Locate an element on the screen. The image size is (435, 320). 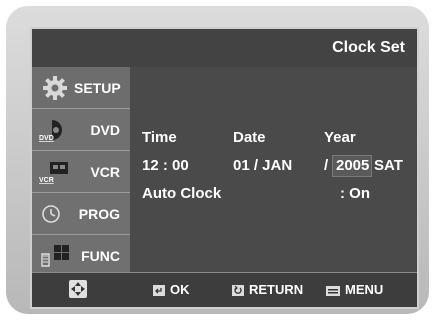
year-label: Year is located at coordinates (340, 137).